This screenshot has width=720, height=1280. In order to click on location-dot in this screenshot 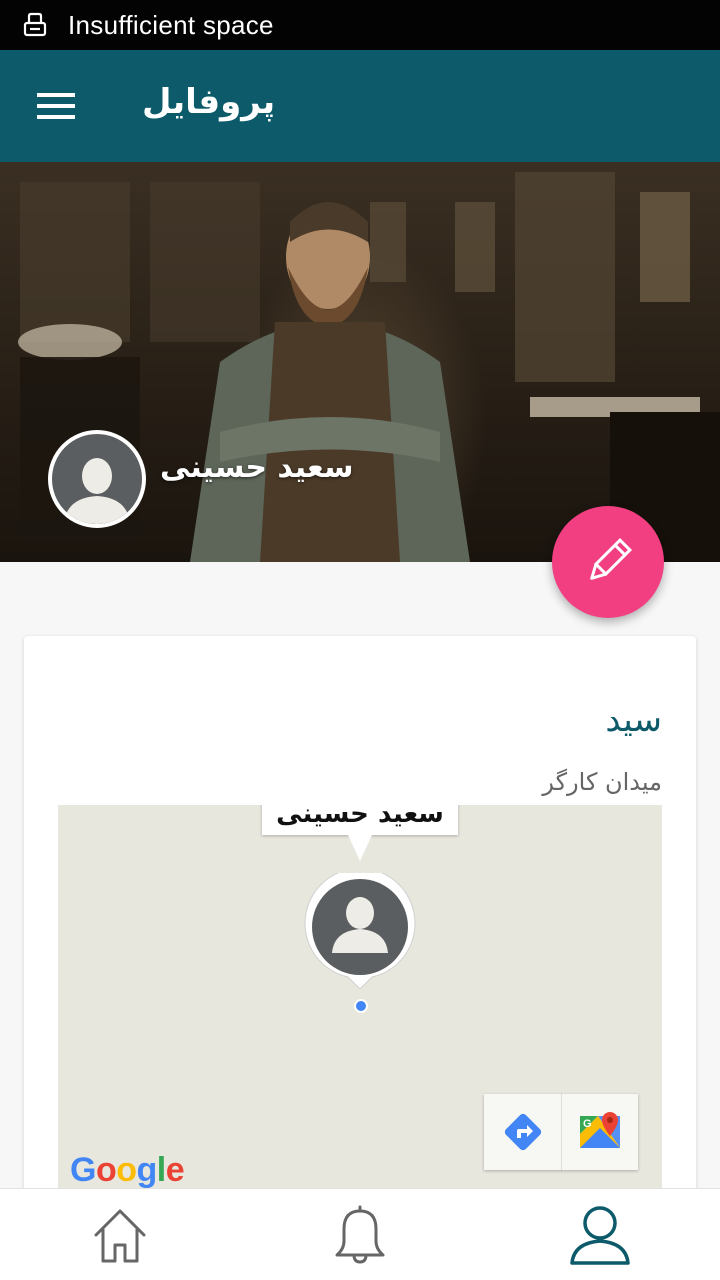, I will do `click(361, 1006)`.